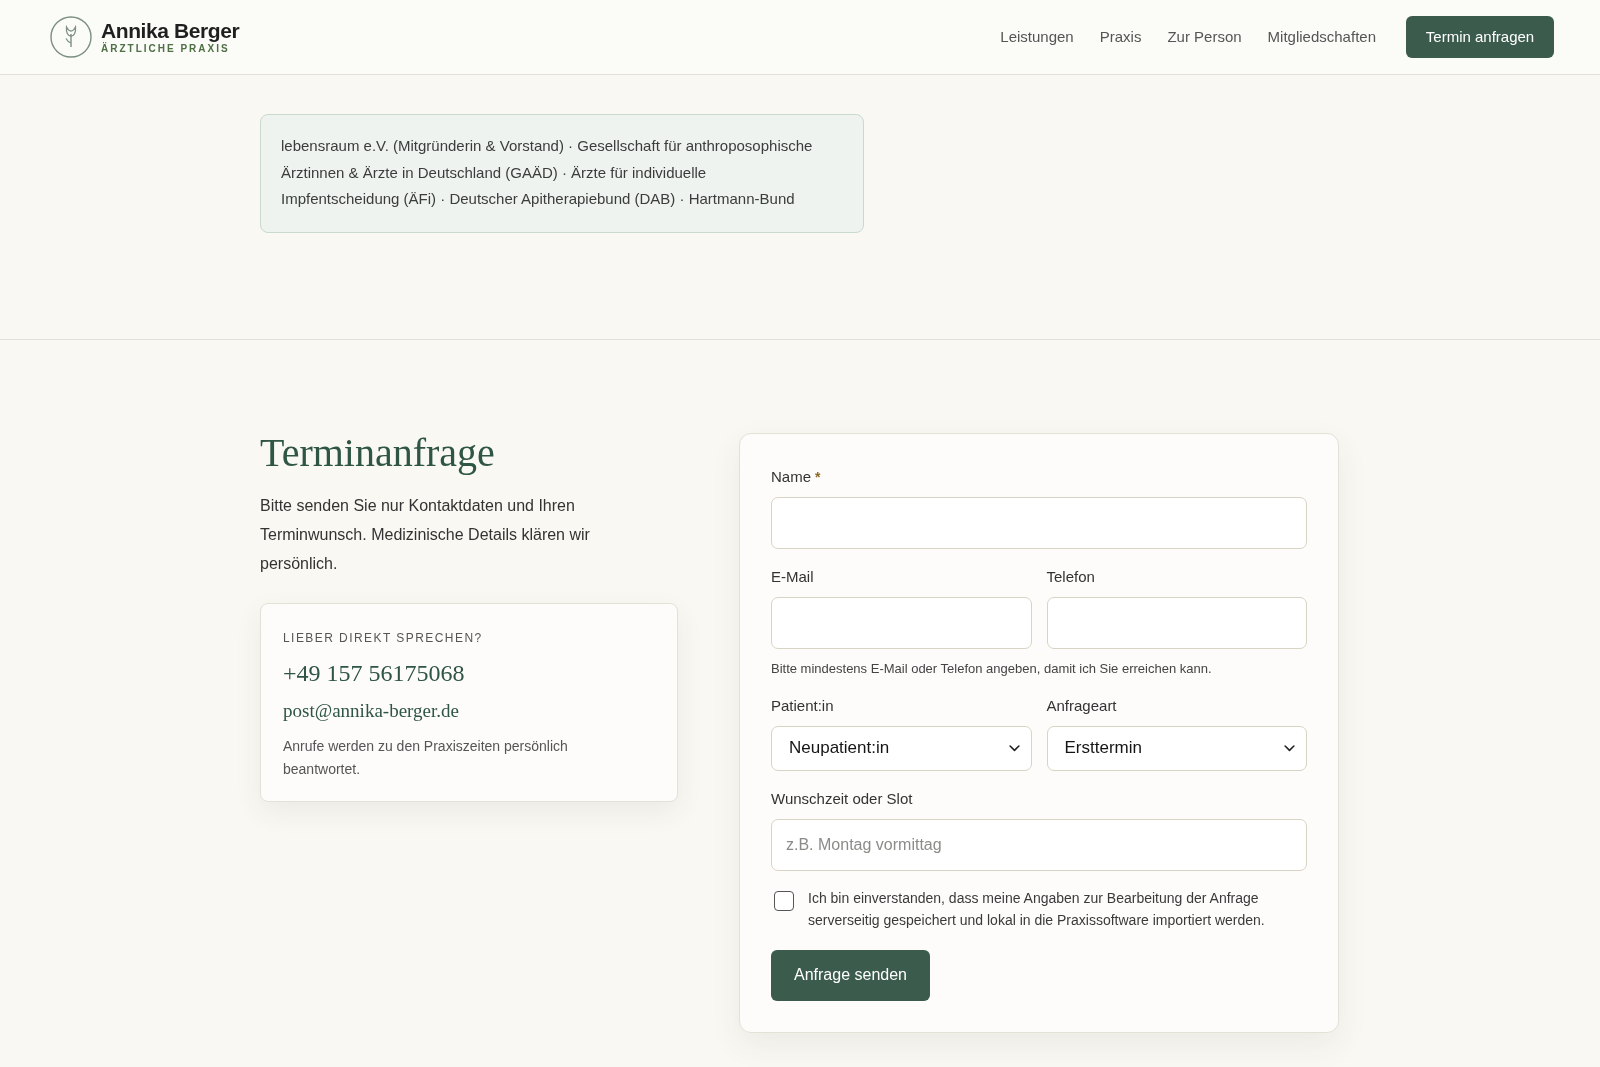  What do you see at coordinates (371, 710) in the screenshot?
I see `email-link: post@annika-berger.de` at bounding box center [371, 710].